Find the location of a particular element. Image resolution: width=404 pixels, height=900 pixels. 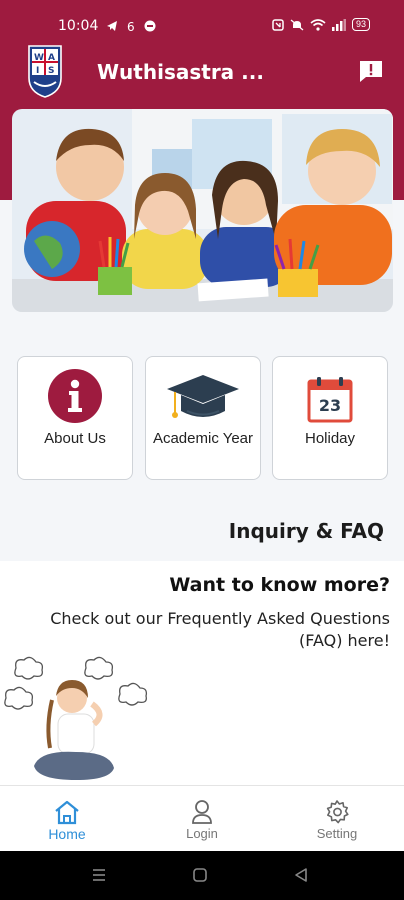

school-logo-icon: W A I S is located at coordinates (45, 71).